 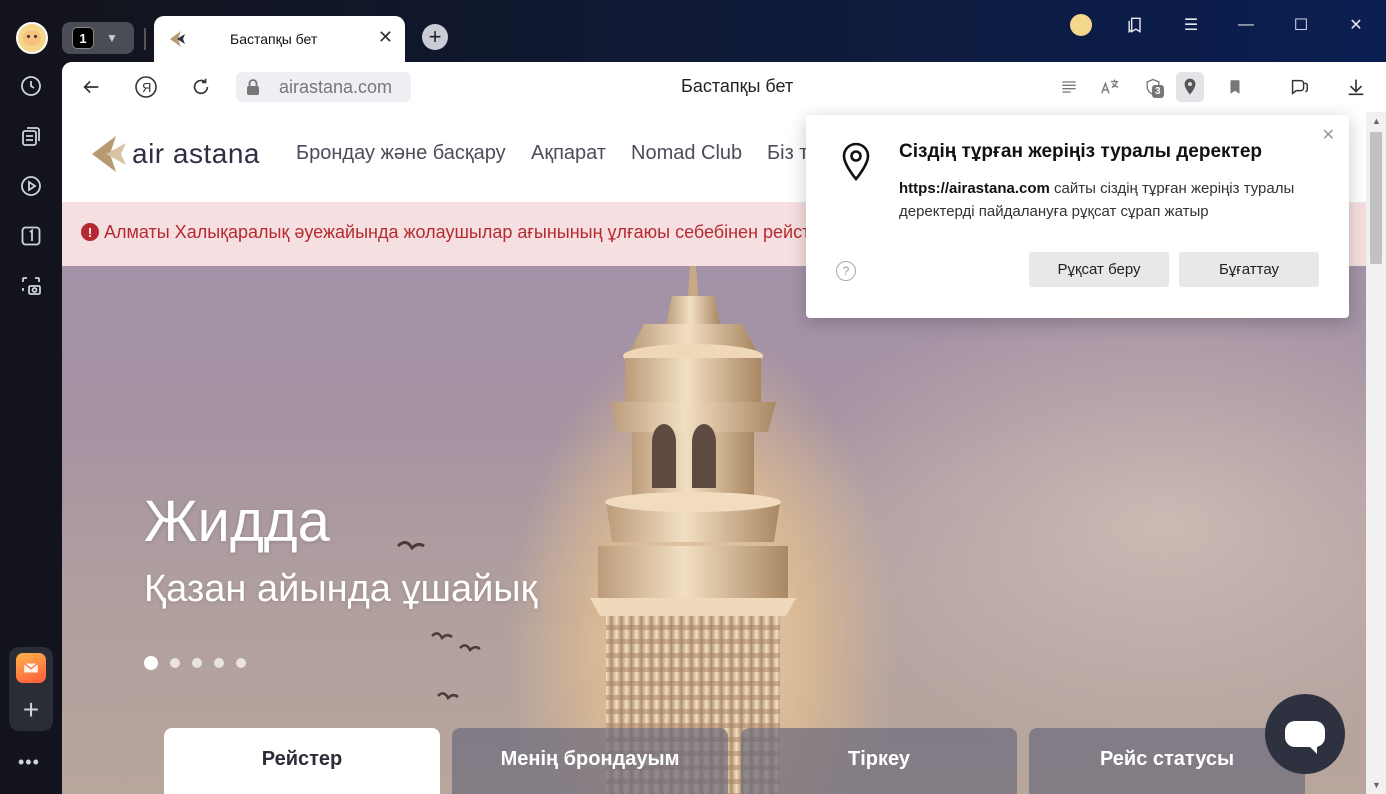 I want to click on hero-subtitle: Қазан айында ұшайық, so click(x=341, y=589).